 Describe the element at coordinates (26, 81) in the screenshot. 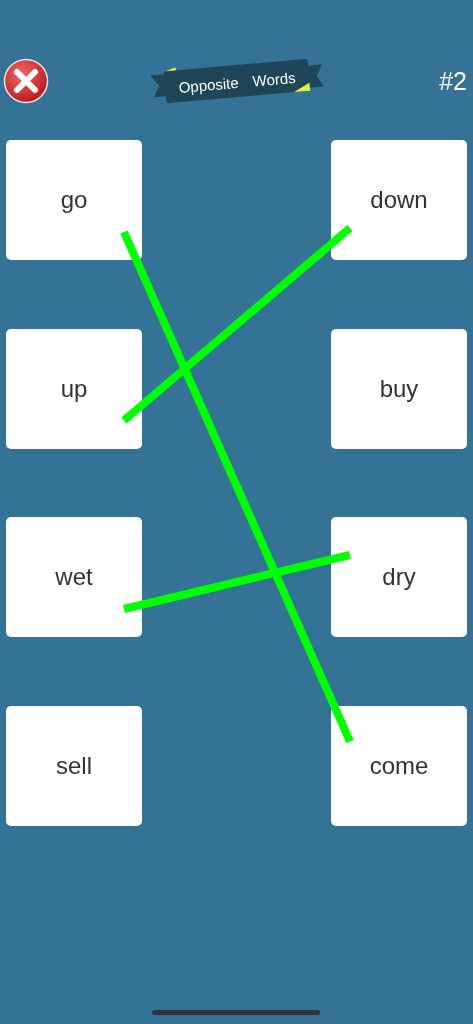

I see `close-icon` at that location.